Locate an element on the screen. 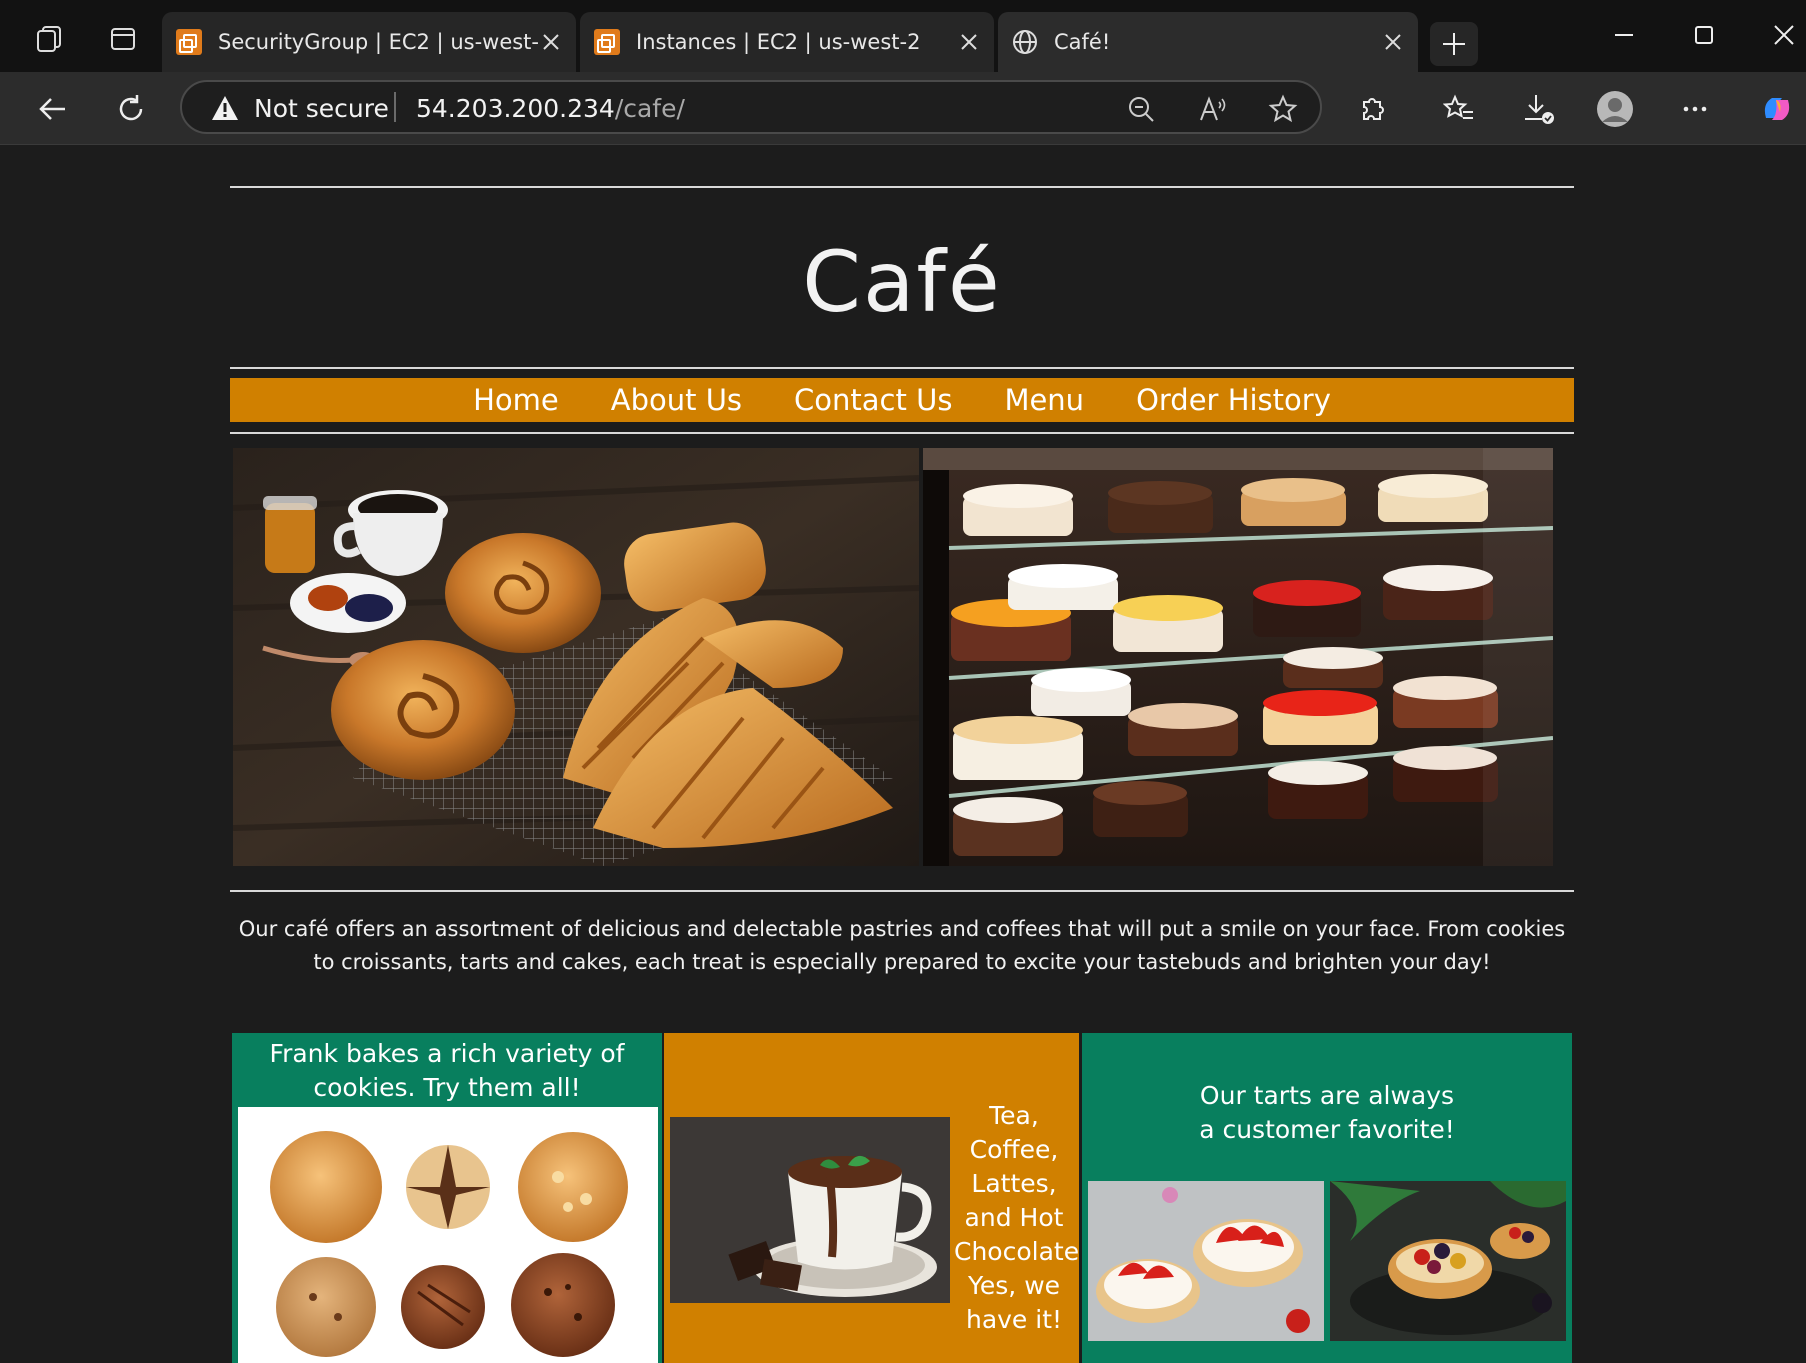 This screenshot has width=1806, height=1363. read-aloud-icon is located at coordinates (1213, 109).